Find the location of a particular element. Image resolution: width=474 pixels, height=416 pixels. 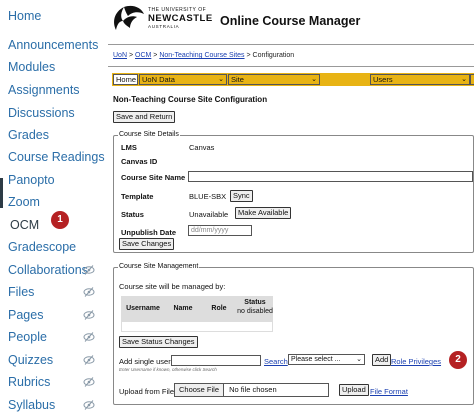

menu-users-select: Users ⌄ is located at coordinates (420, 79).